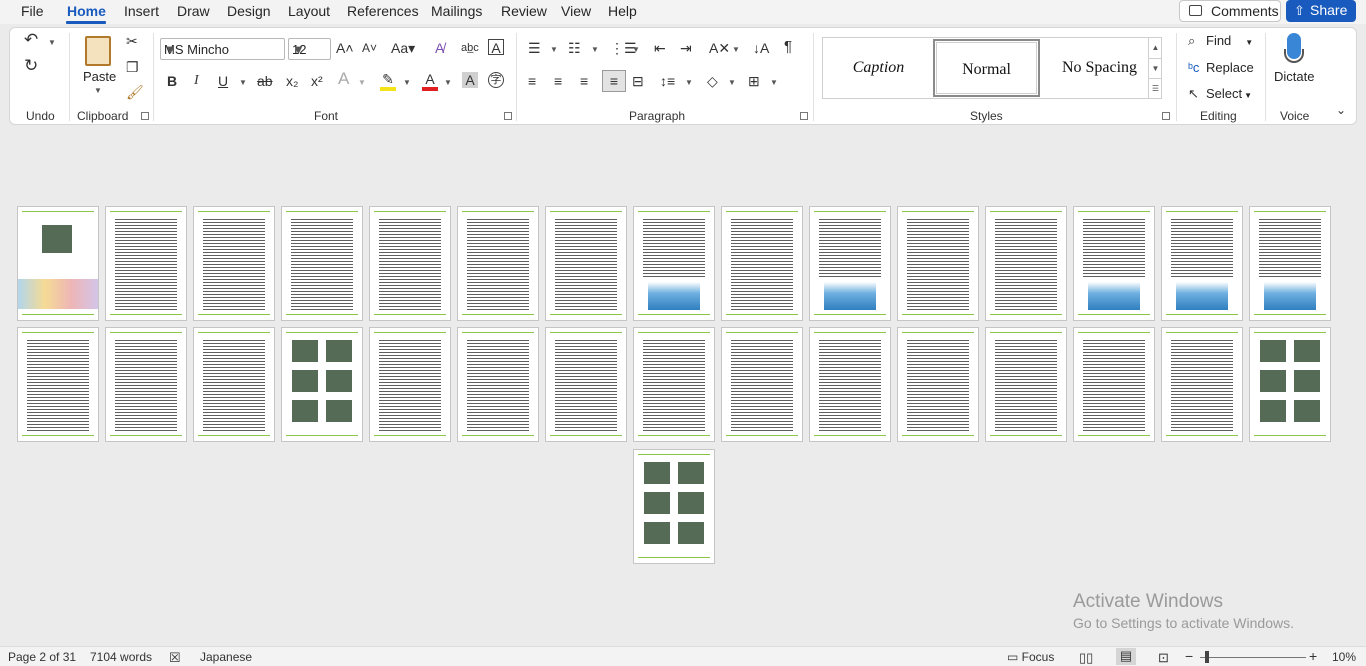  What do you see at coordinates (32, 11) in the screenshot?
I see `tab-file: File` at bounding box center [32, 11].